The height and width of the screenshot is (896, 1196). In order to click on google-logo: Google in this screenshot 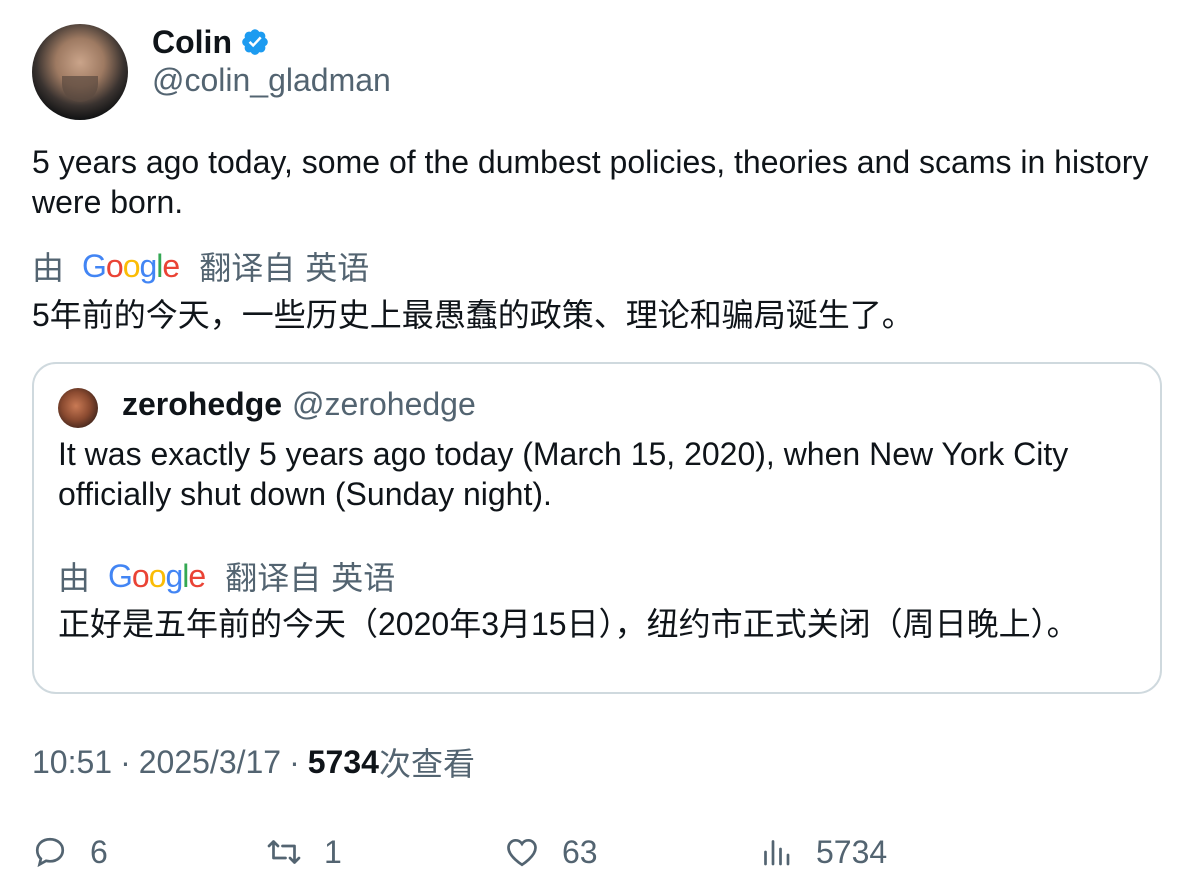, I will do `click(131, 265)`.